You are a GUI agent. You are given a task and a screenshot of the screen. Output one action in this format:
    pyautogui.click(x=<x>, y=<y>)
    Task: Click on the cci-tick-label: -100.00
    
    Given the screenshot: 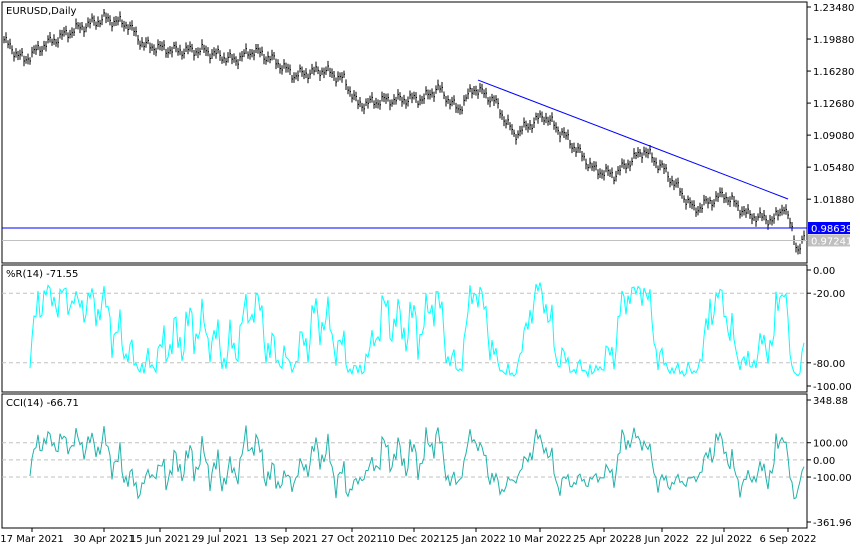 What is the action you would take?
    pyautogui.click(x=832, y=478)
    